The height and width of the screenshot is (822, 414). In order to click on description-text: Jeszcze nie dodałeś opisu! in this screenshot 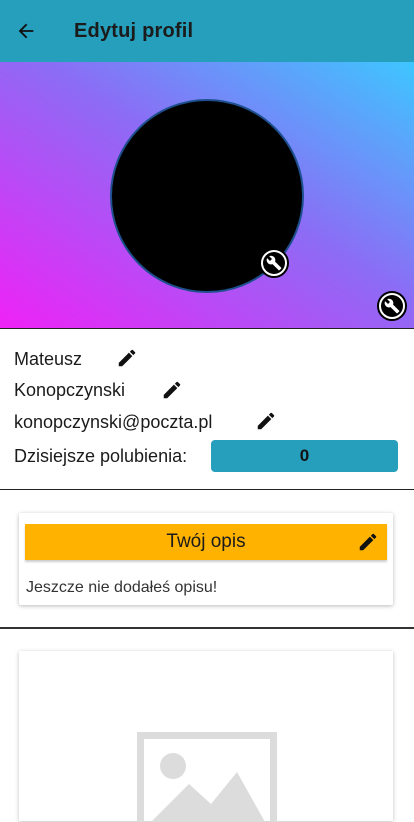, I will do `click(121, 588)`.